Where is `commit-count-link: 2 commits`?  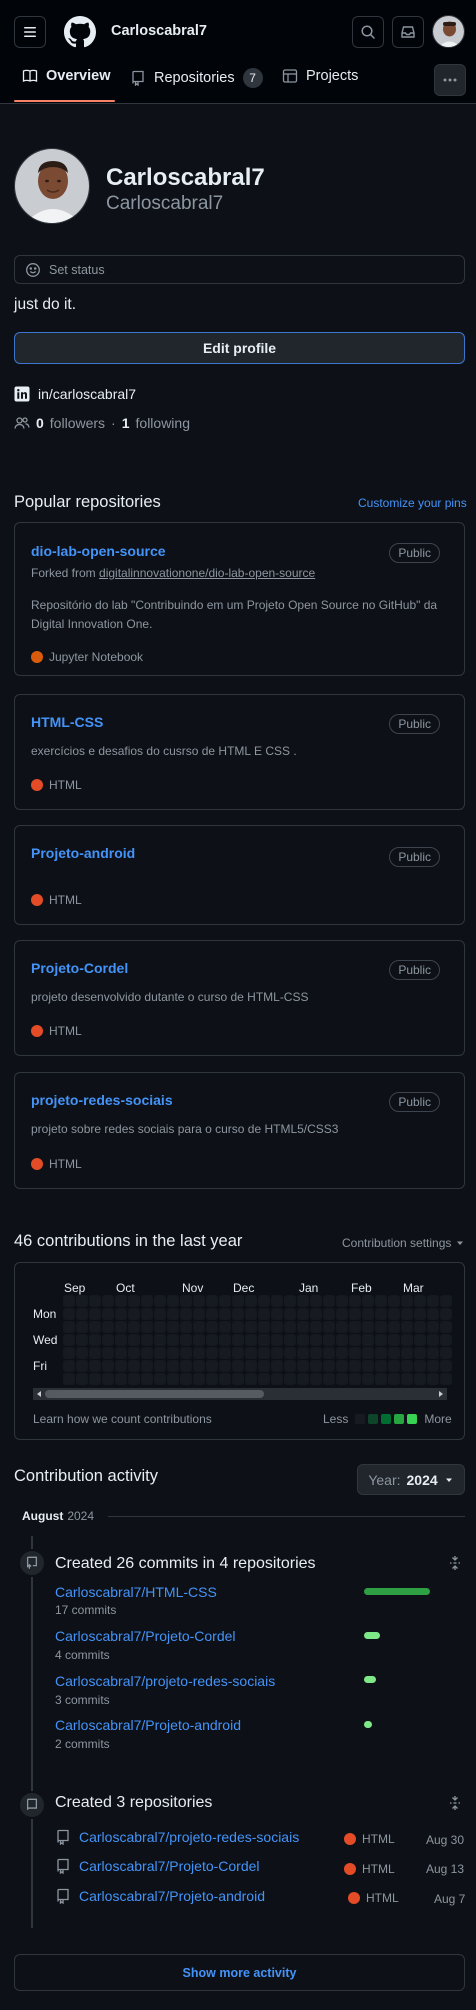 commit-count-link: 2 commits is located at coordinates (82, 1744).